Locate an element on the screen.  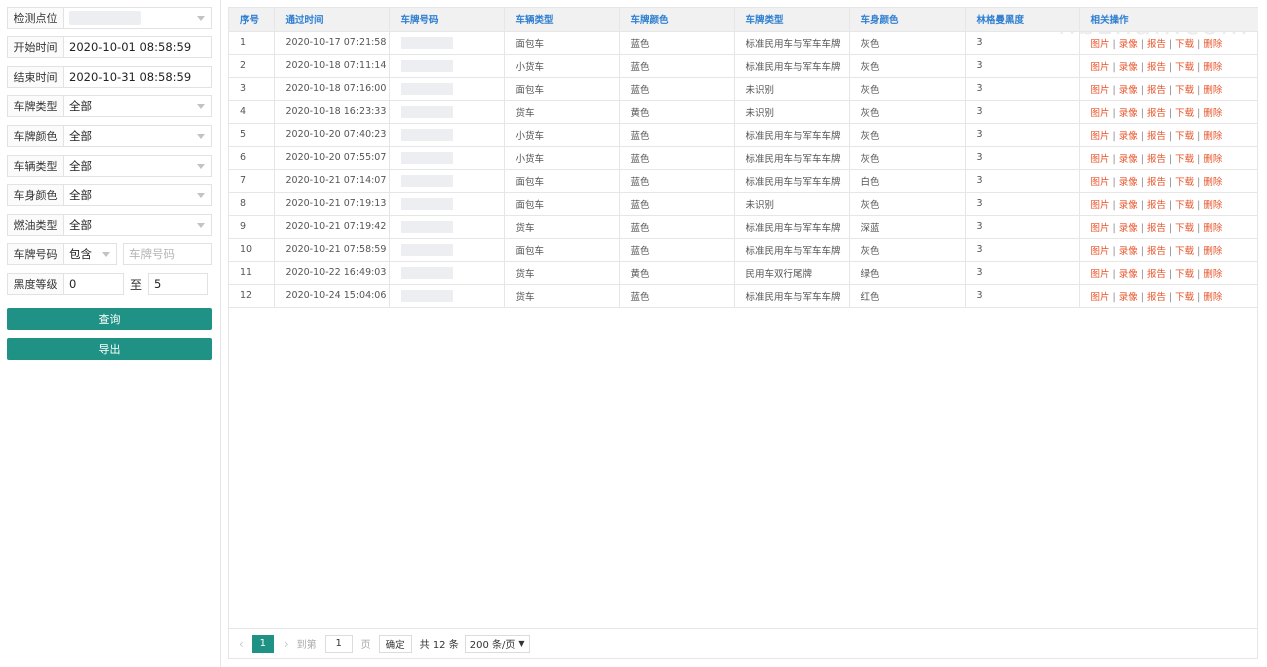
fuel-type-filter: 燃油类型 全部 is located at coordinates (109, 225).